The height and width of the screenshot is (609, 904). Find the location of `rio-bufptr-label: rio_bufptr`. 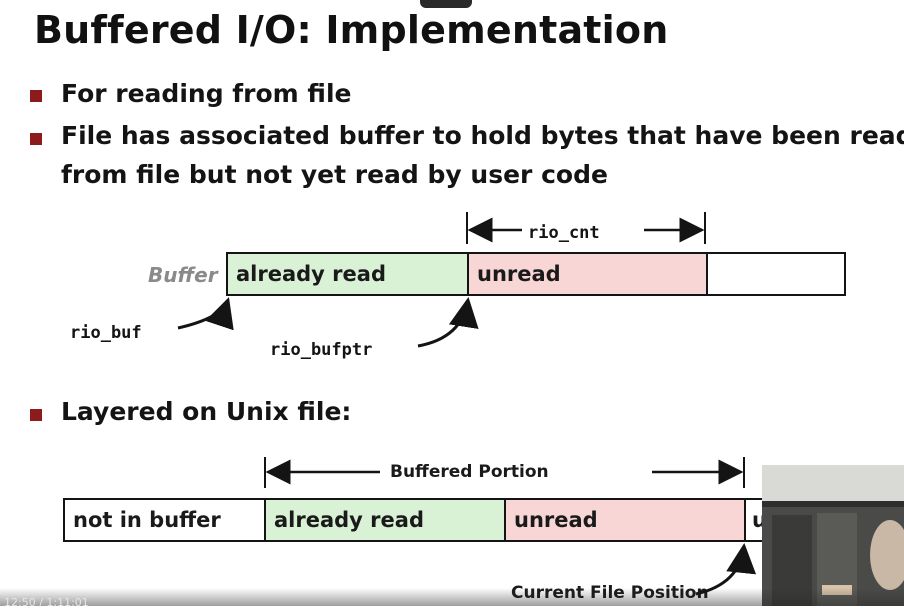

rio-bufptr-label: rio_bufptr is located at coordinates (321, 350).